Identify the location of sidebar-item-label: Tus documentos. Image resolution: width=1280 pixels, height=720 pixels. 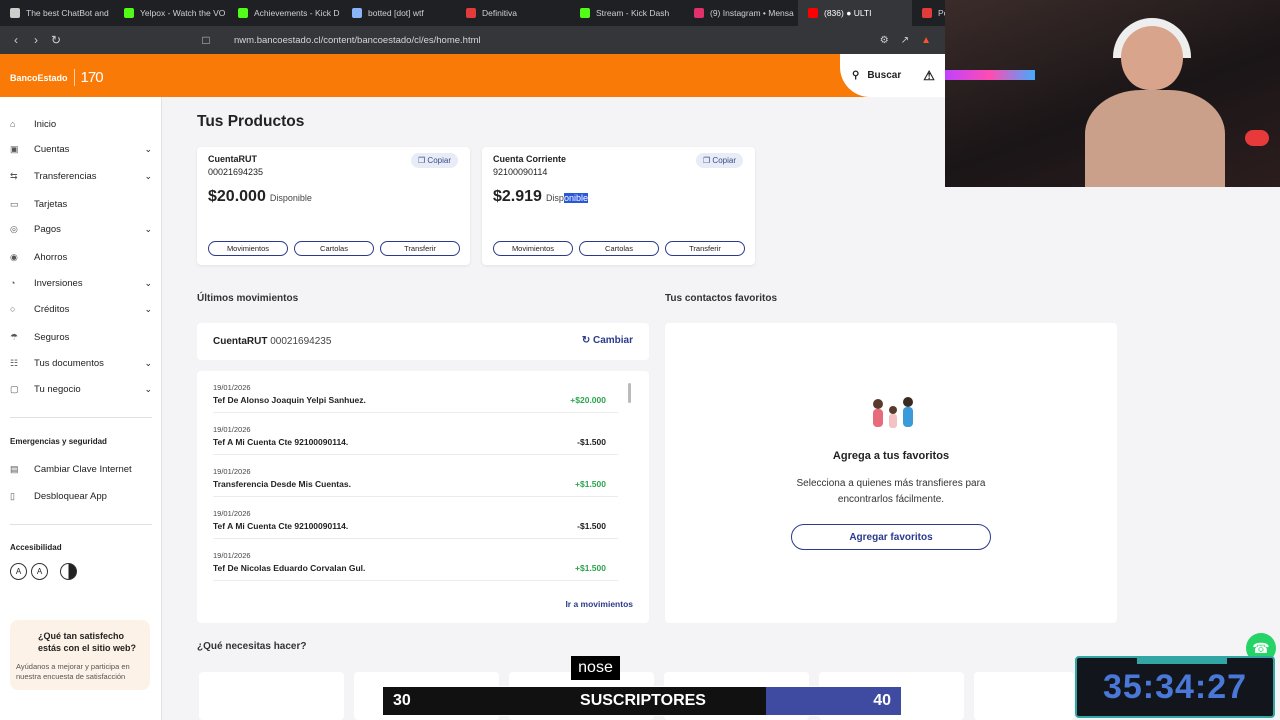
(69, 363).